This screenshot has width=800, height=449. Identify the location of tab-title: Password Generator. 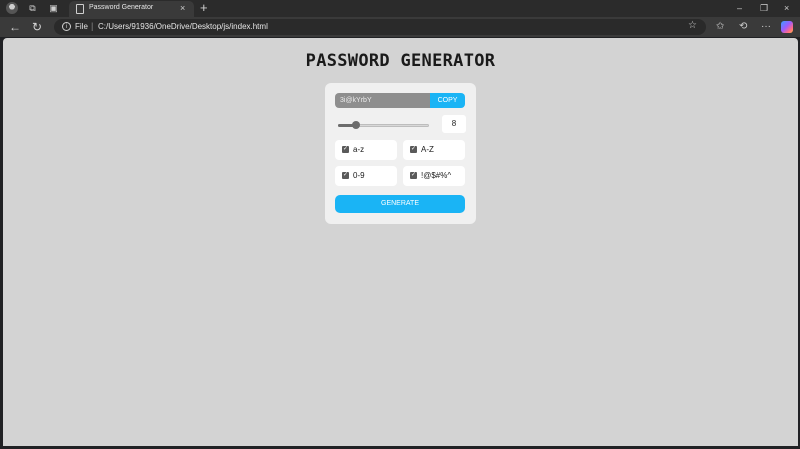
(121, 7).